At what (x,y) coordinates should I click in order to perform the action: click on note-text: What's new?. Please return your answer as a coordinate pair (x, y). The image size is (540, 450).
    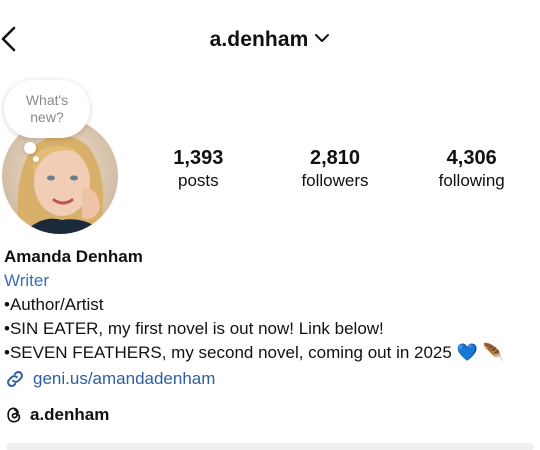
    Looking at the image, I should click on (47, 108).